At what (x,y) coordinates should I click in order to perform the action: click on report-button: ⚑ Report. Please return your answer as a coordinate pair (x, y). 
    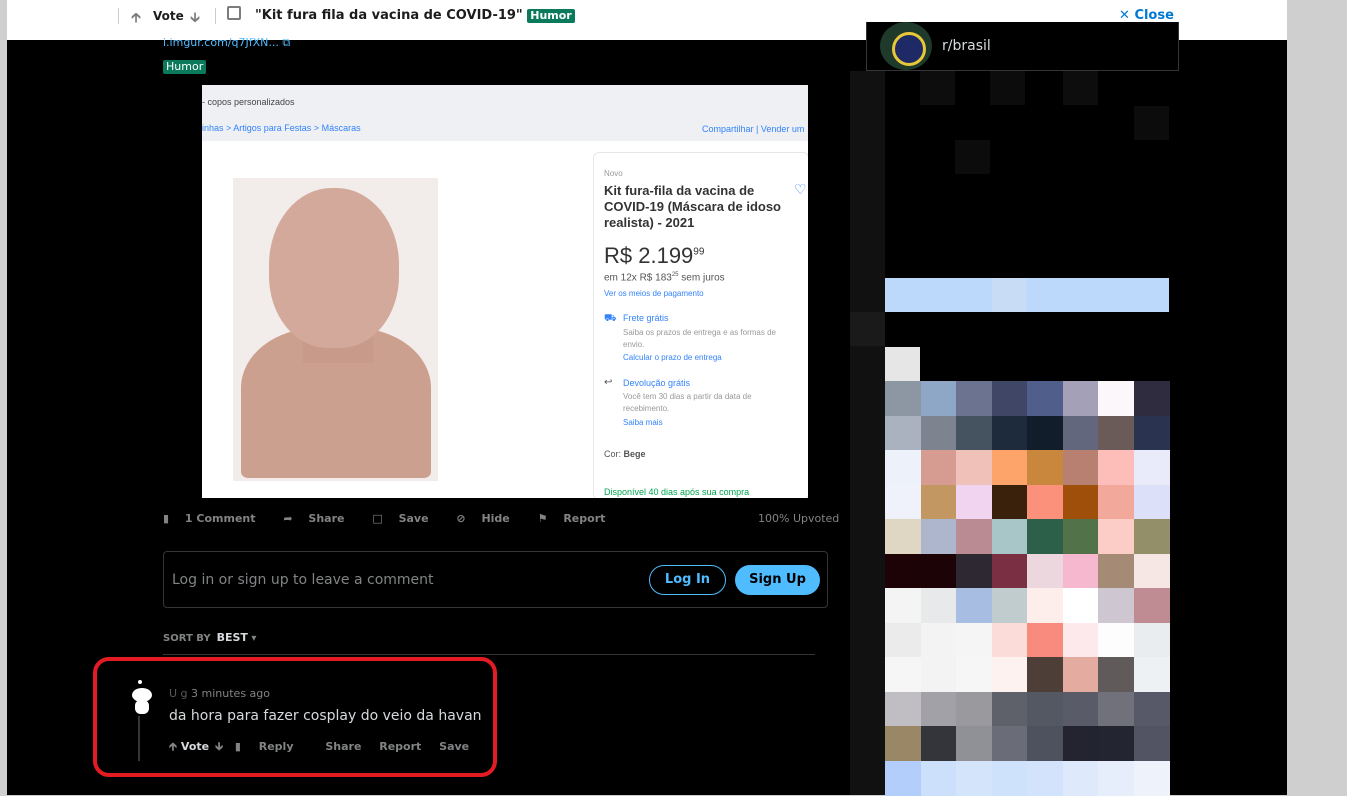
    Looking at the image, I should click on (578, 518).